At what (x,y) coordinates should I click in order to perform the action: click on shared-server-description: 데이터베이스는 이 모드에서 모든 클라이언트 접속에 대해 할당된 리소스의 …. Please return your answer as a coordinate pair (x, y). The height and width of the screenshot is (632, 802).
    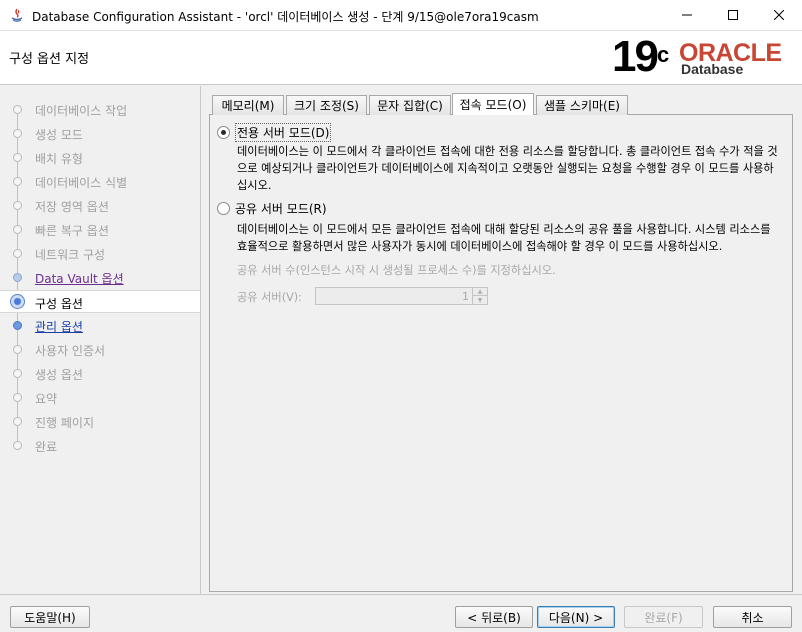
    Looking at the image, I should click on (504, 238).